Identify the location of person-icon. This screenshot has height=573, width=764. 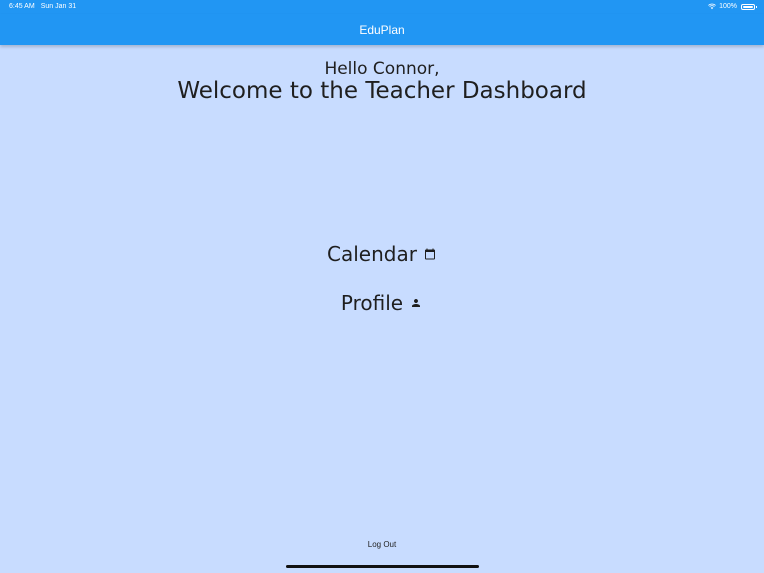
(416, 303).